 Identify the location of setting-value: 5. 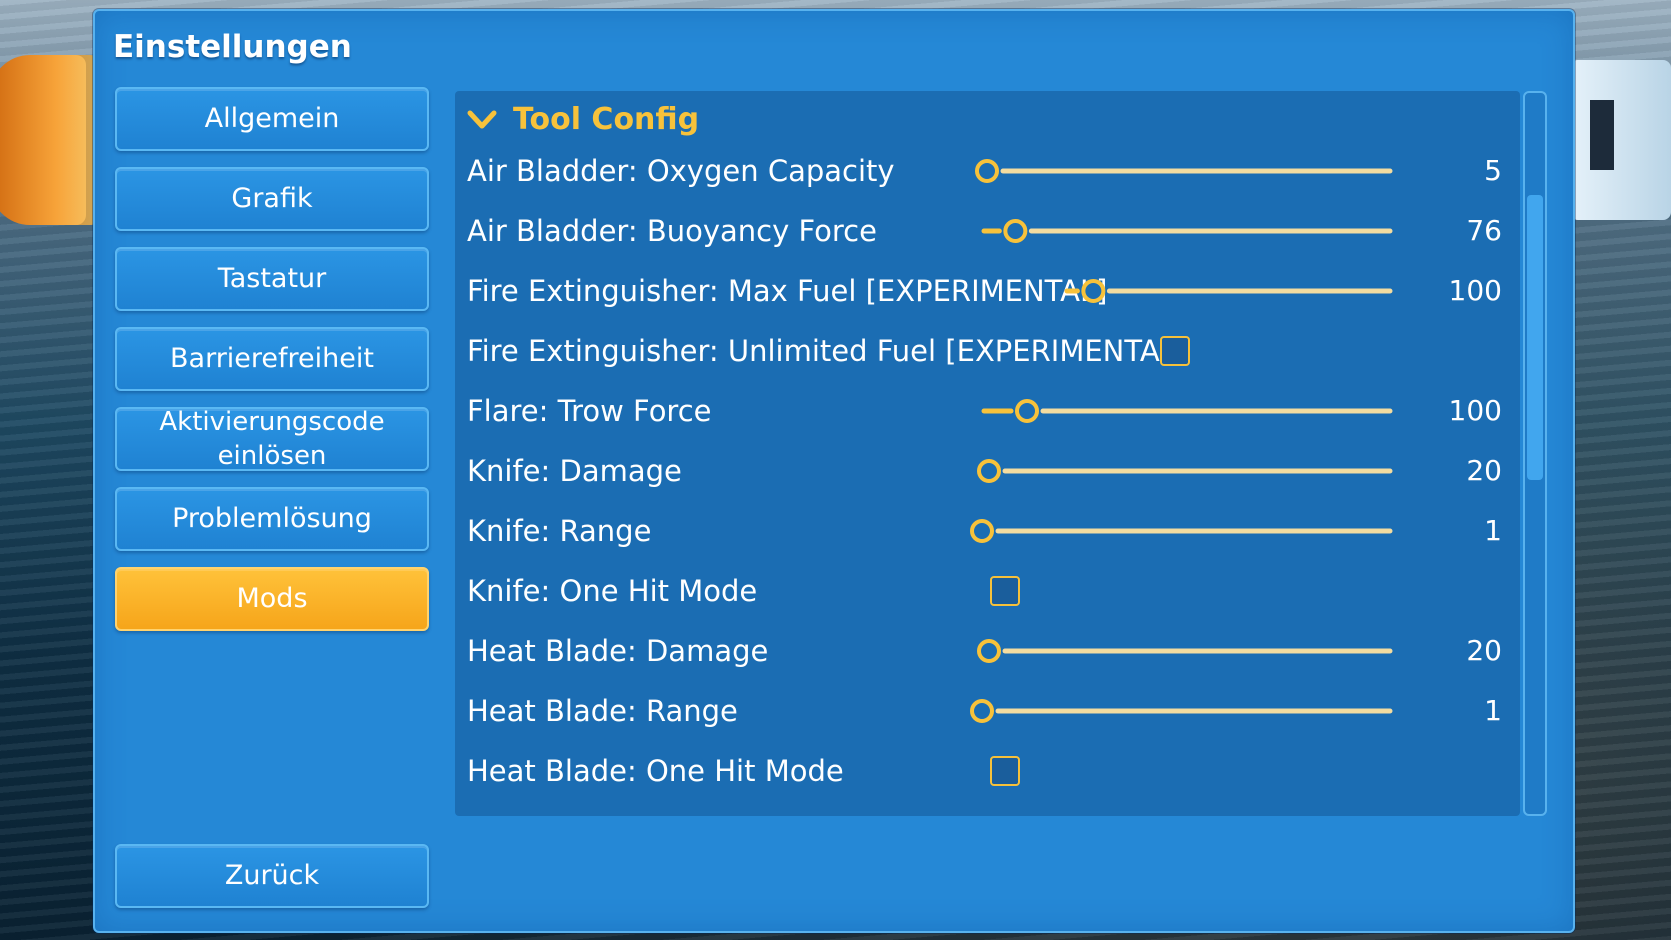
(1493, 170).